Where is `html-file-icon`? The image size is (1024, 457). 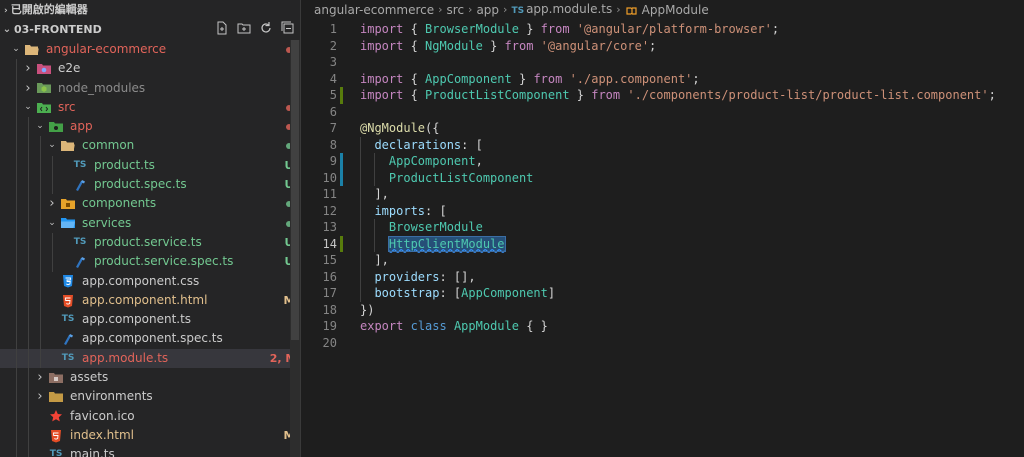 html-file-icon is located at coordinates (68, 301).